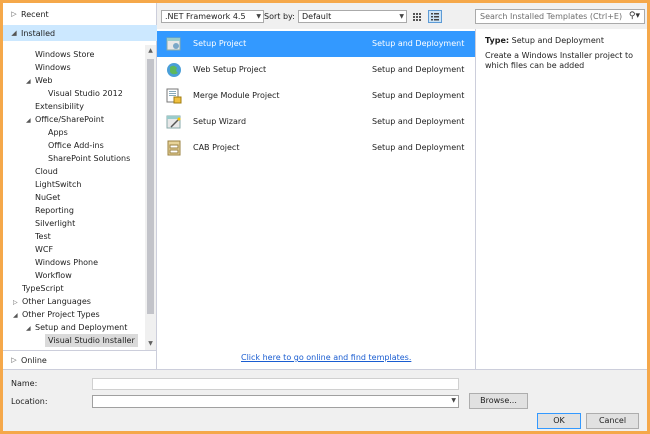 The image size is (650, 434). I want to click on small-icons-view-button, so click(417, 16).